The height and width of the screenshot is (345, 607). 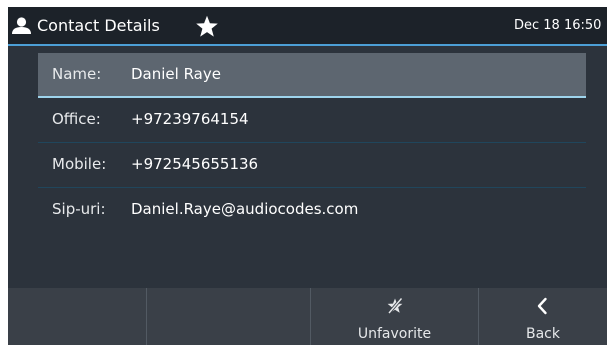 I want to click on detail-label: Sip-uri:, so click(x=79, y=209).